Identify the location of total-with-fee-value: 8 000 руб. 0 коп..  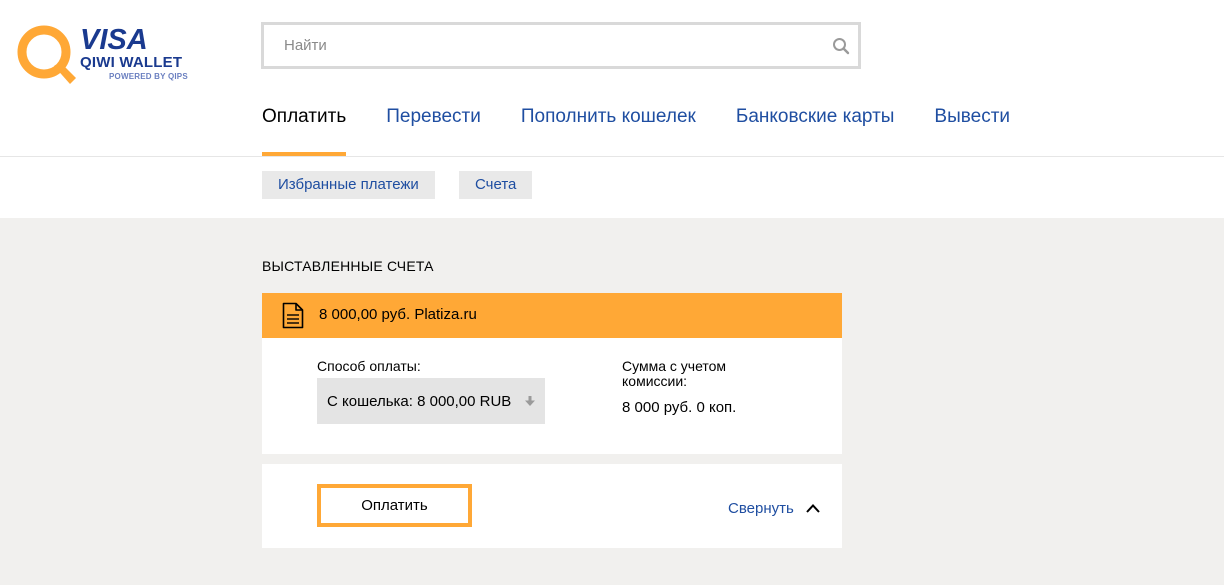
(679, 407).